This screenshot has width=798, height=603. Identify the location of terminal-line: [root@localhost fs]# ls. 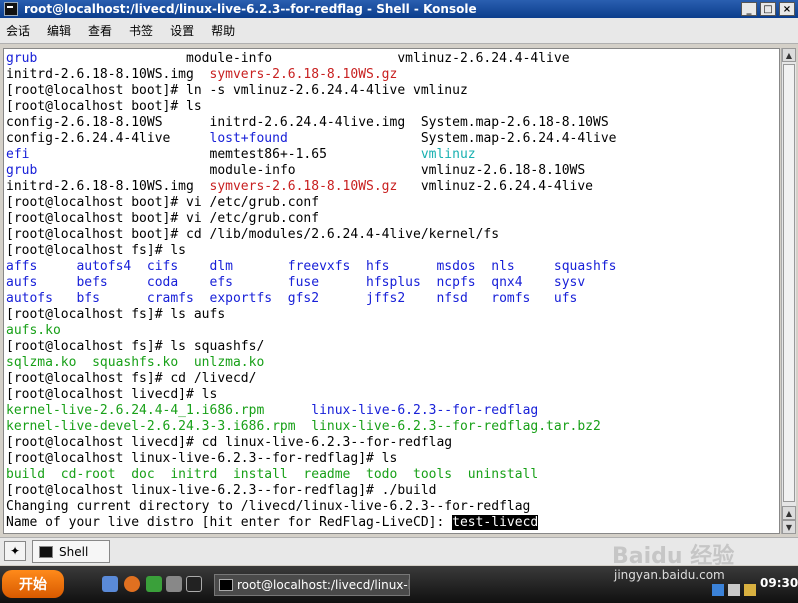
(96, 251).